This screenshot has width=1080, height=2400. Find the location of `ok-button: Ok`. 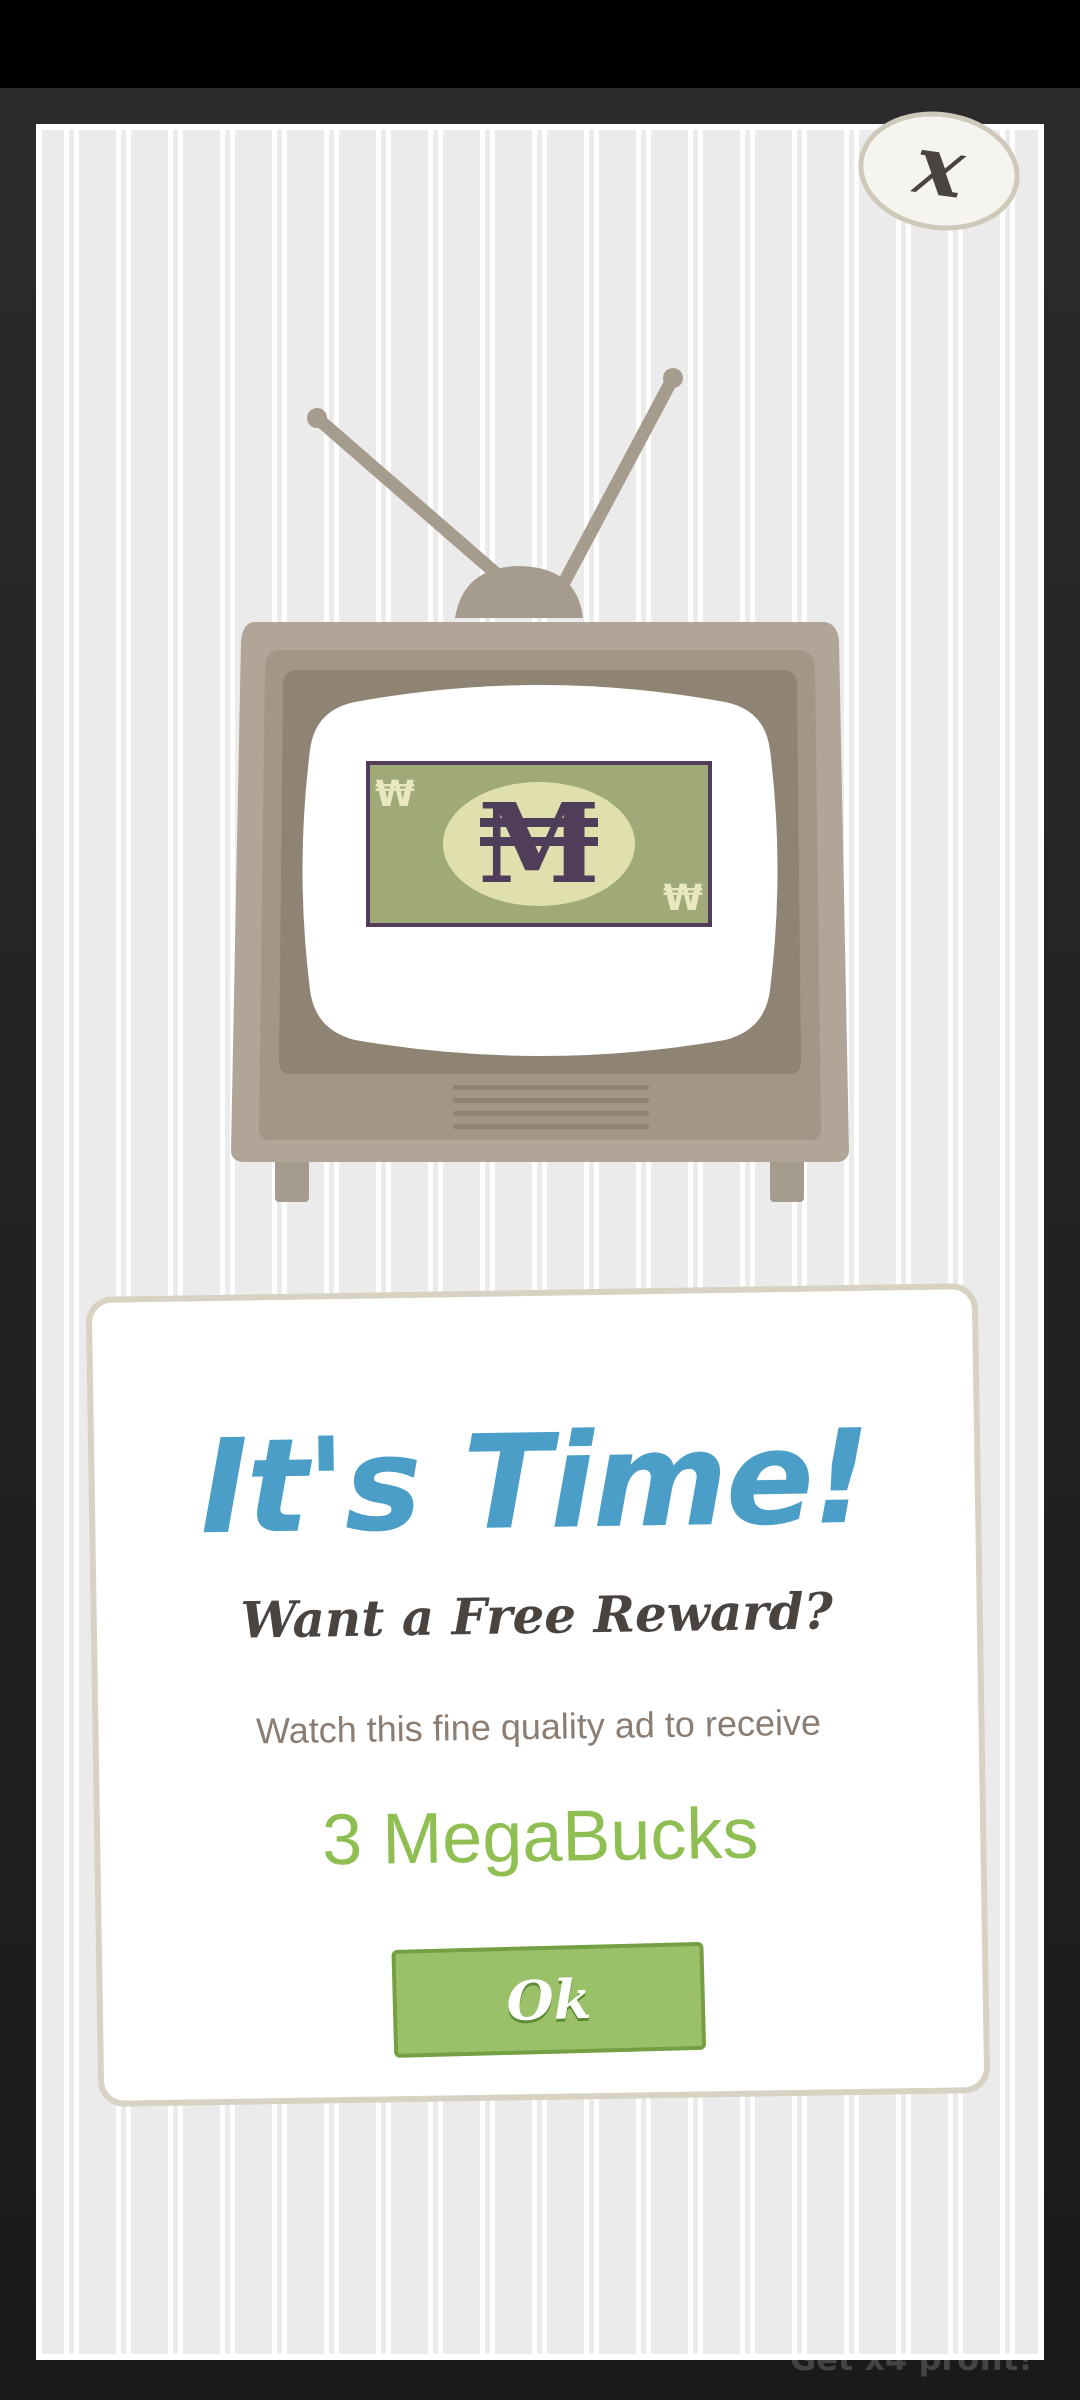

ok-button: Ok is located at coordinates (549, 1999).